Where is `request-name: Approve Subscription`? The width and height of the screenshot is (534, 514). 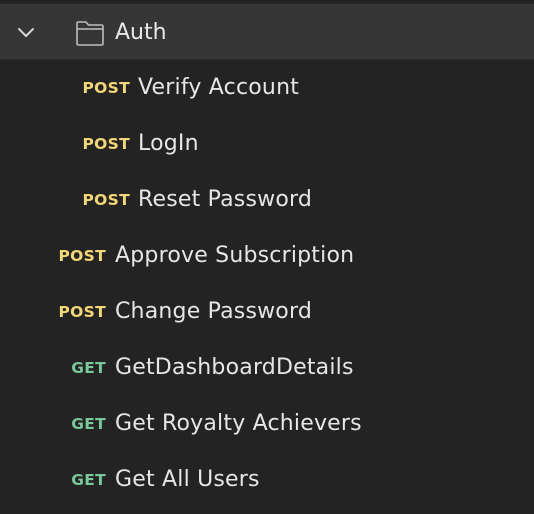
request-name: Approve Subscription is located at coordinates (235, 255).